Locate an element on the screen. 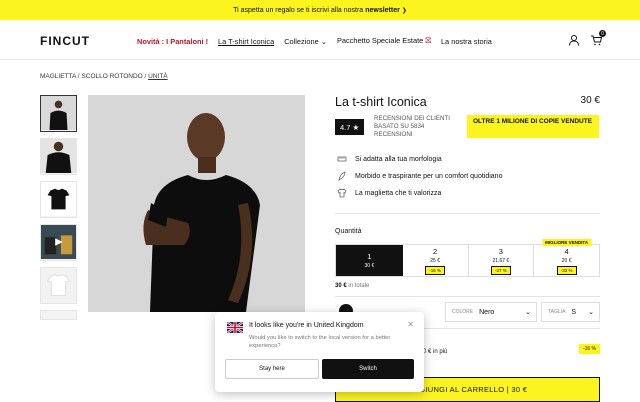  quantity-option-4-qty: 4 is located at coordinates (566, 251).